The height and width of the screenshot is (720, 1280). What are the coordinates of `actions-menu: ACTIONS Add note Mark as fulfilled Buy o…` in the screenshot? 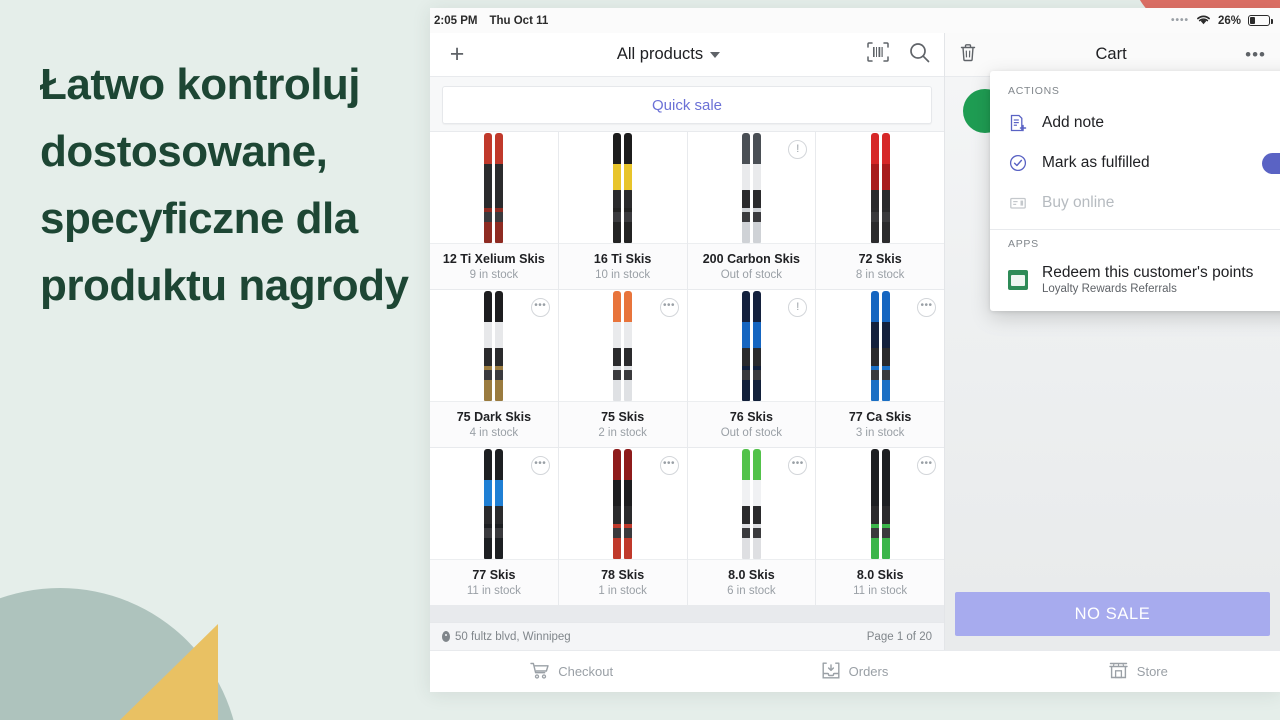 It's located at (1135, 191).